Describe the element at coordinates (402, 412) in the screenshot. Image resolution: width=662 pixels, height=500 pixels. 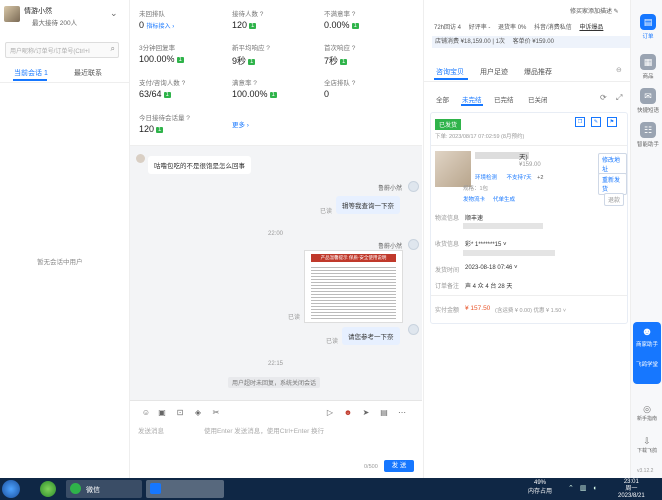
I see `more-icon: ⋯` at that location.